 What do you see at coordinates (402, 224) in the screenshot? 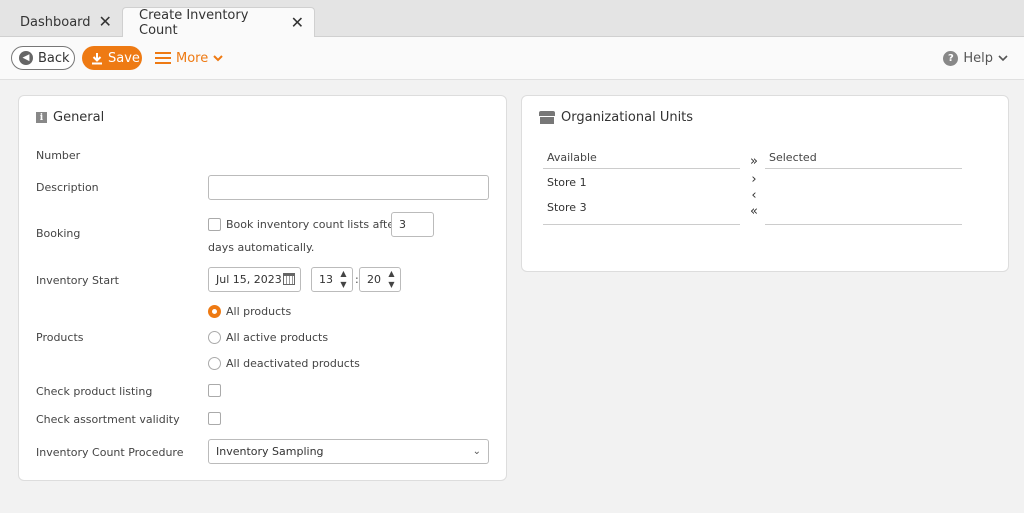
I see `booking-days-value: 3` at bounding box center [402, 224].